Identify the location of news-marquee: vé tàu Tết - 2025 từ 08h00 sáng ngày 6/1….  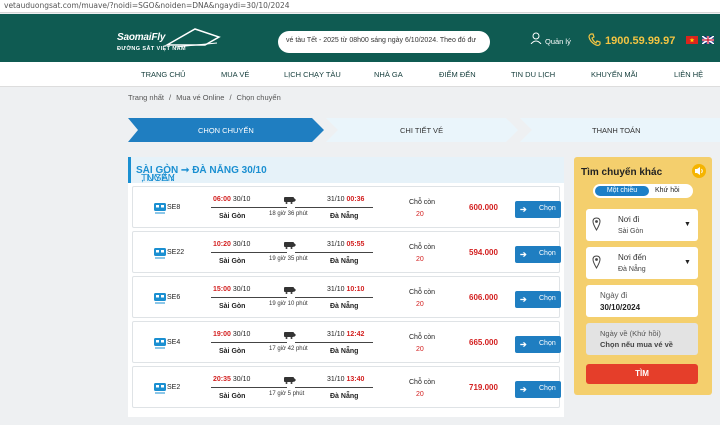
(384, 42).